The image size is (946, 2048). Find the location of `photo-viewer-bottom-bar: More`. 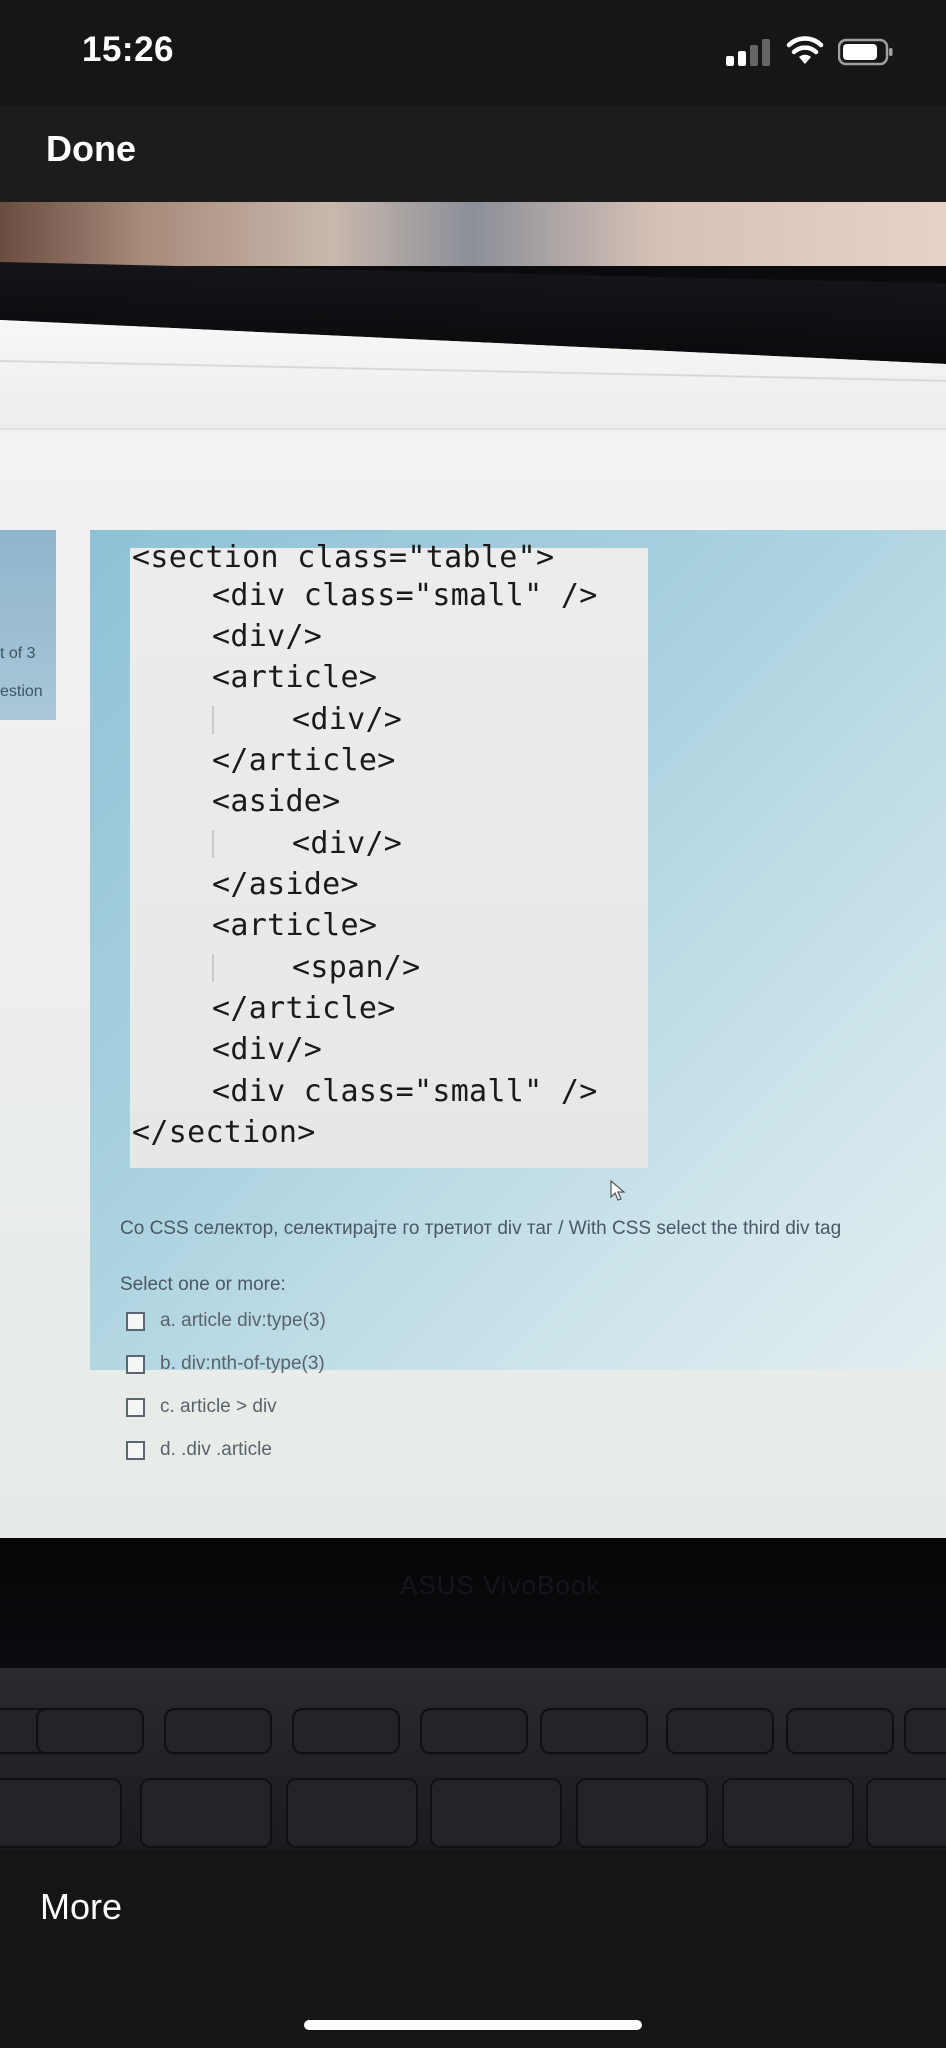

photo-viewer-bottom-bar: More is located at coordinates (473, 1949).